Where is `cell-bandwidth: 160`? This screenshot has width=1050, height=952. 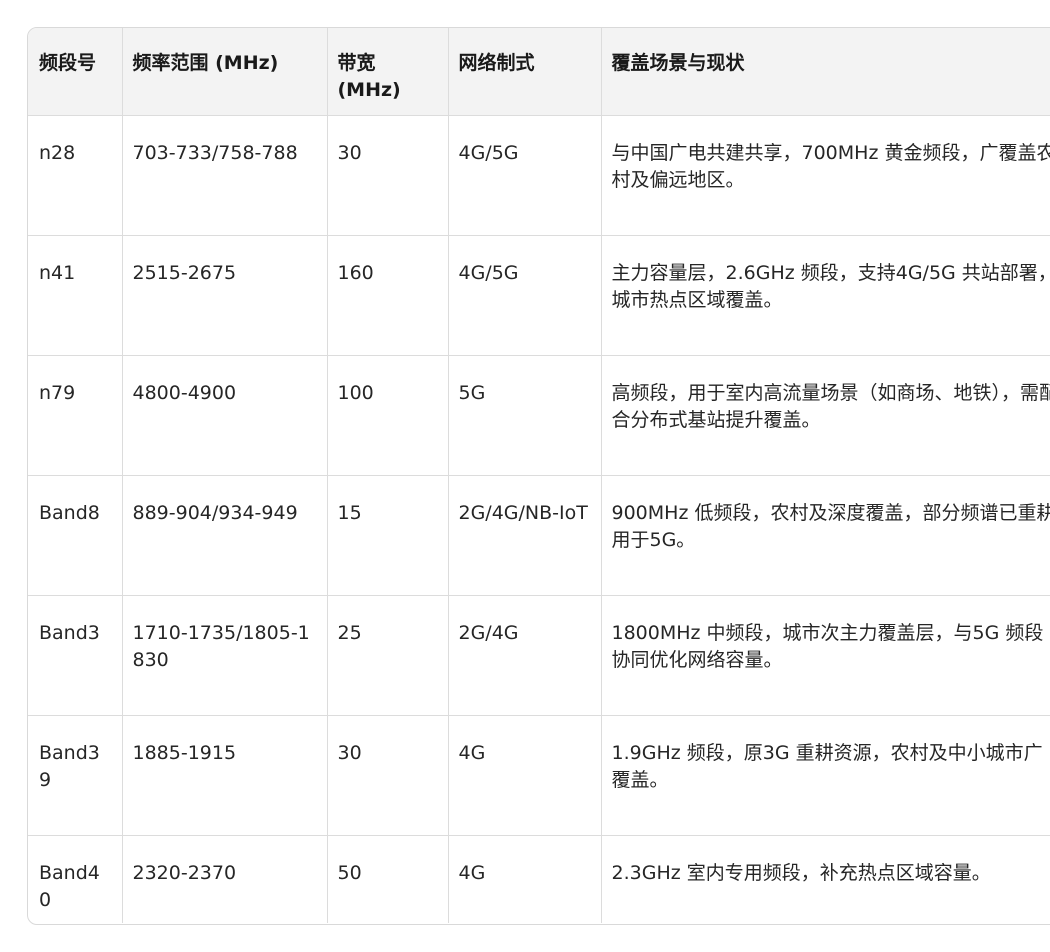
cell-bandwidth: 160 is located at coordinates (388, 295).